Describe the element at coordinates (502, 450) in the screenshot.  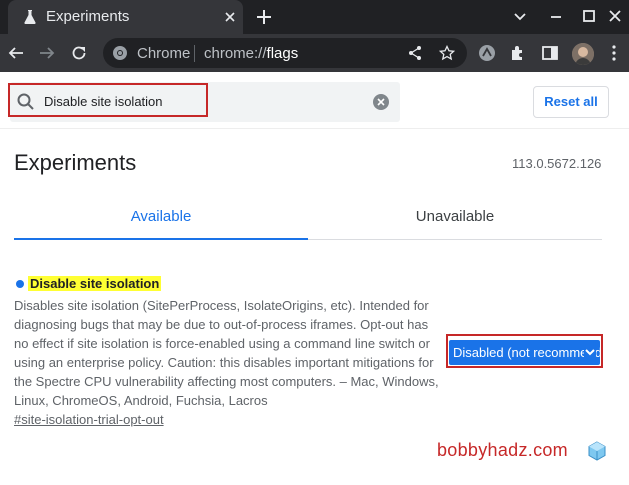
I see `watermark-text: bobbyhadz.com` at that location.